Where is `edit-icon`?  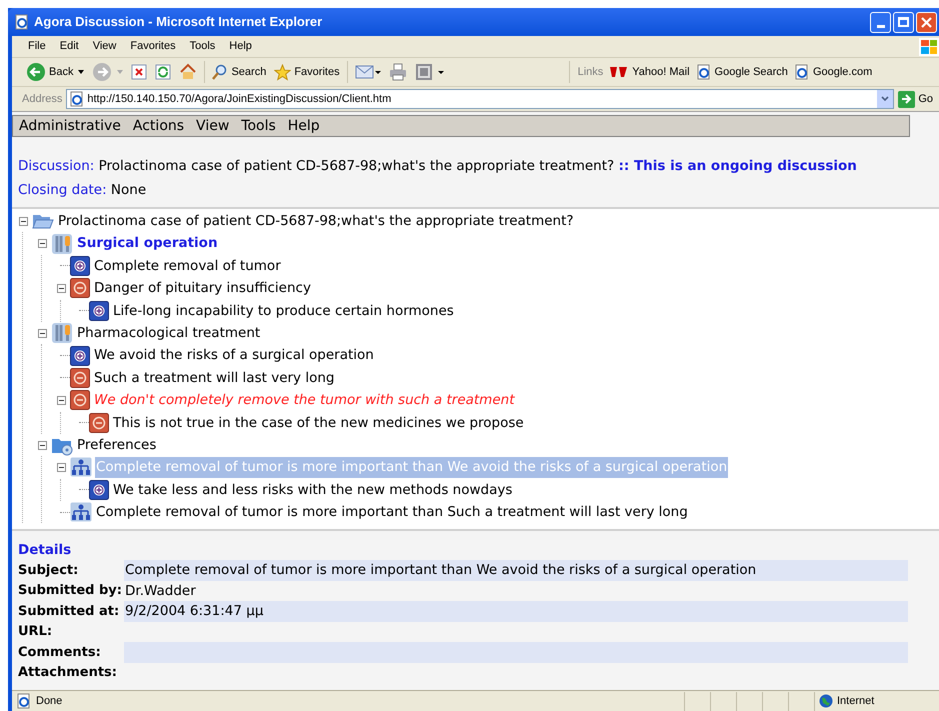
edit-icon is located at coordinates (429, 72).